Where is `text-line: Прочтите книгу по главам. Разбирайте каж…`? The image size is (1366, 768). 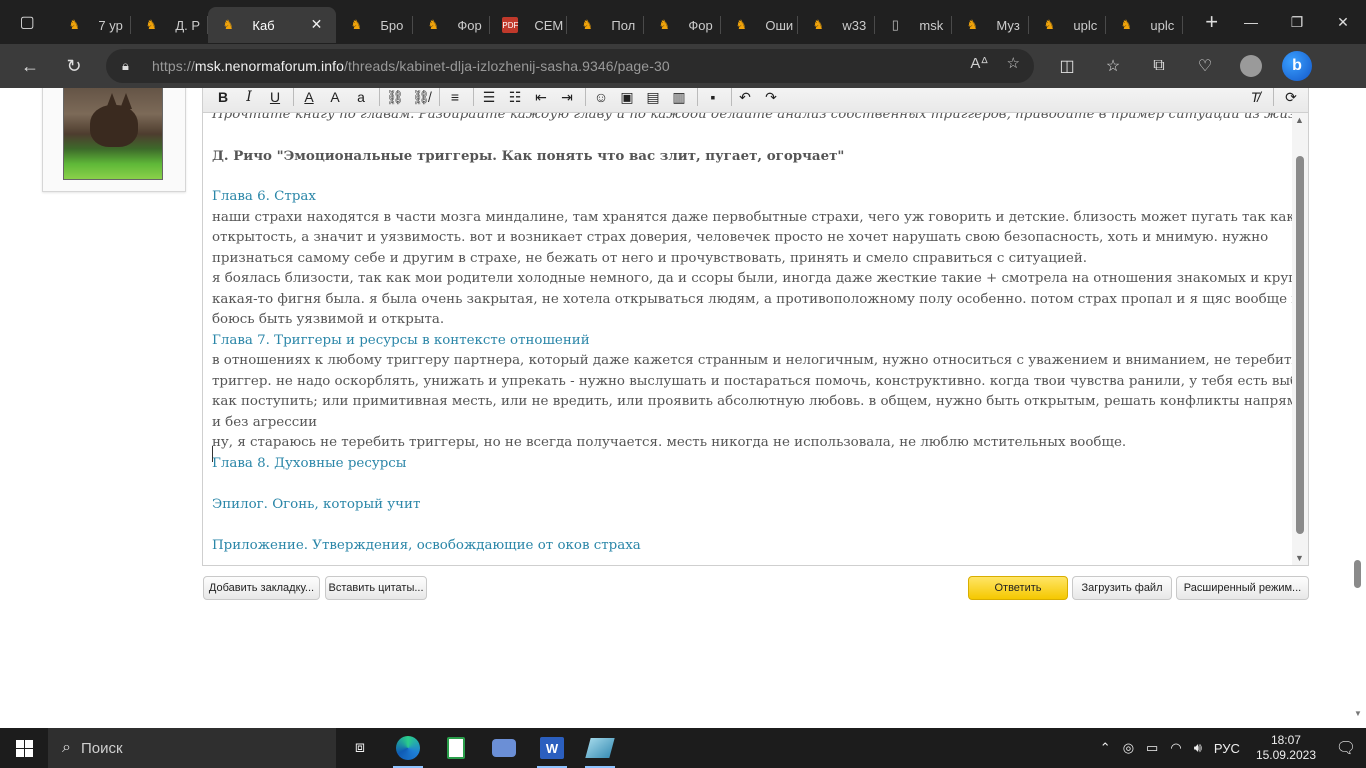 text-line: Прочтите книгу по главам. Разбирайте каж… is located at coordinates (752, 117).